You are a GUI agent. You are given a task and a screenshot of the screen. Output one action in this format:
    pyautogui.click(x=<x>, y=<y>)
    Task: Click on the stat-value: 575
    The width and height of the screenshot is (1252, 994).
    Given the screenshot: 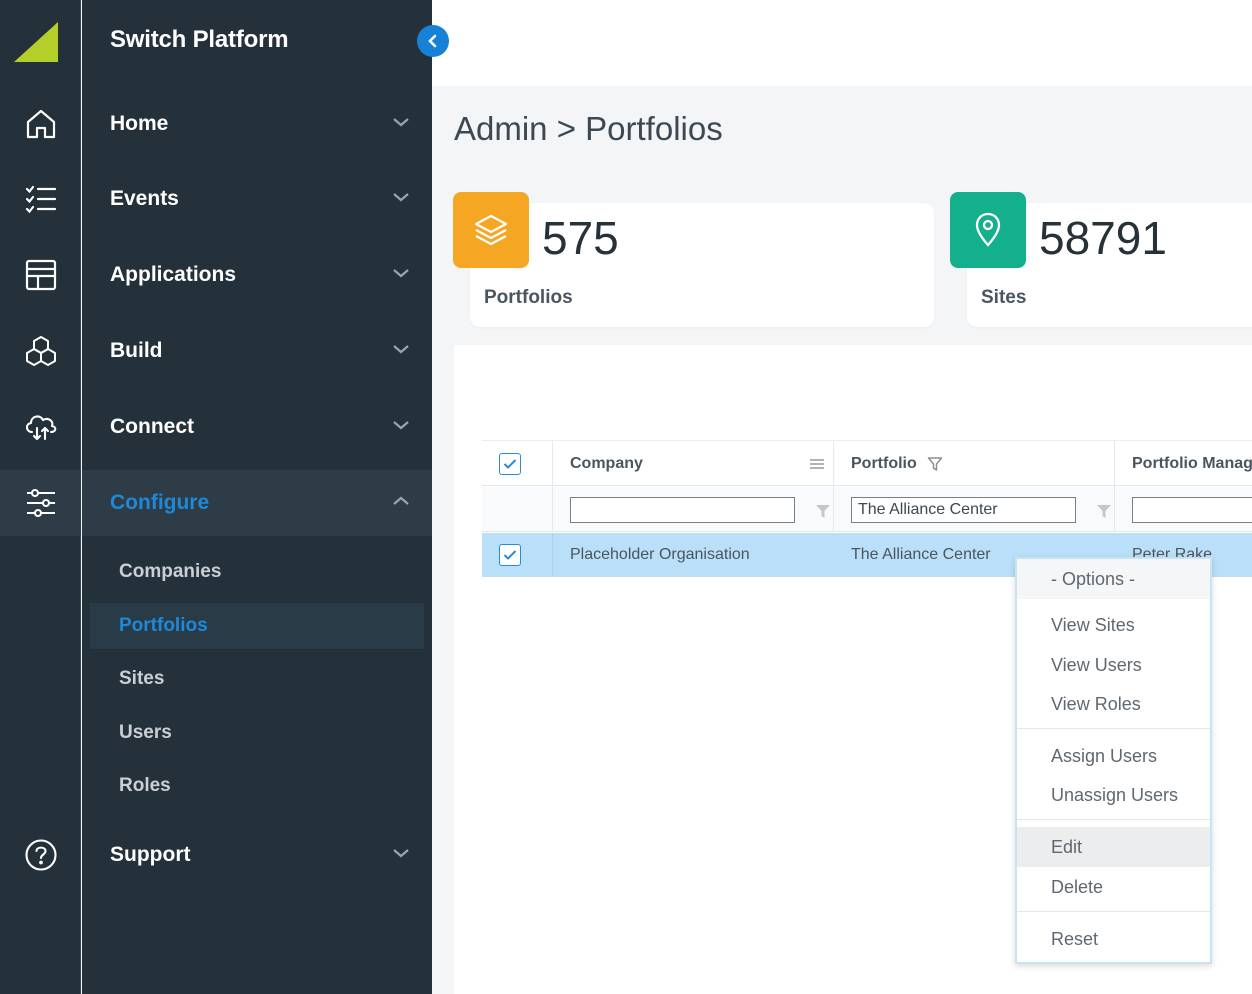 What is the action you would take?
    pyautogui.click(x=580, y=238)
    